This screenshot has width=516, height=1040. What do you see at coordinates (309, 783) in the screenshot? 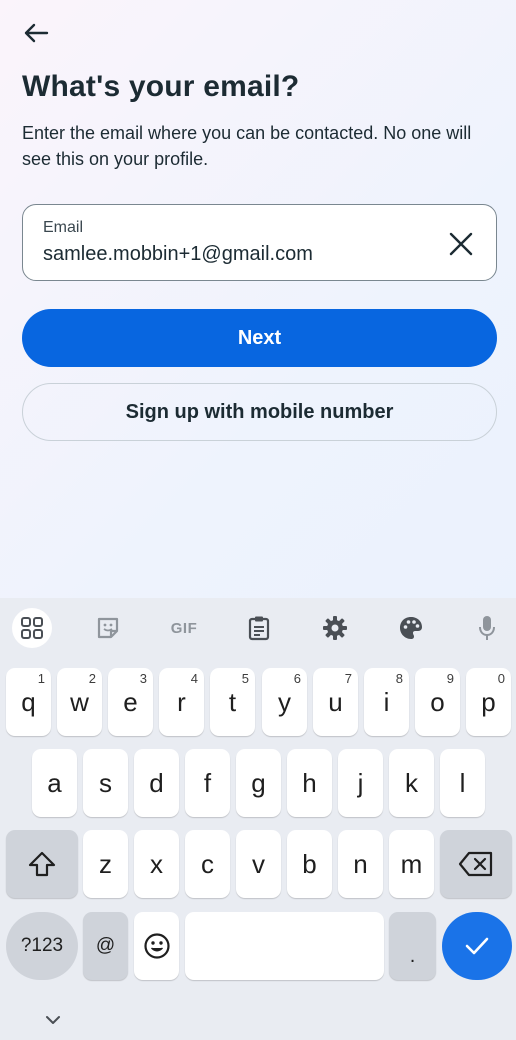
I see `key-h: h` at bounding box center [309, 783].